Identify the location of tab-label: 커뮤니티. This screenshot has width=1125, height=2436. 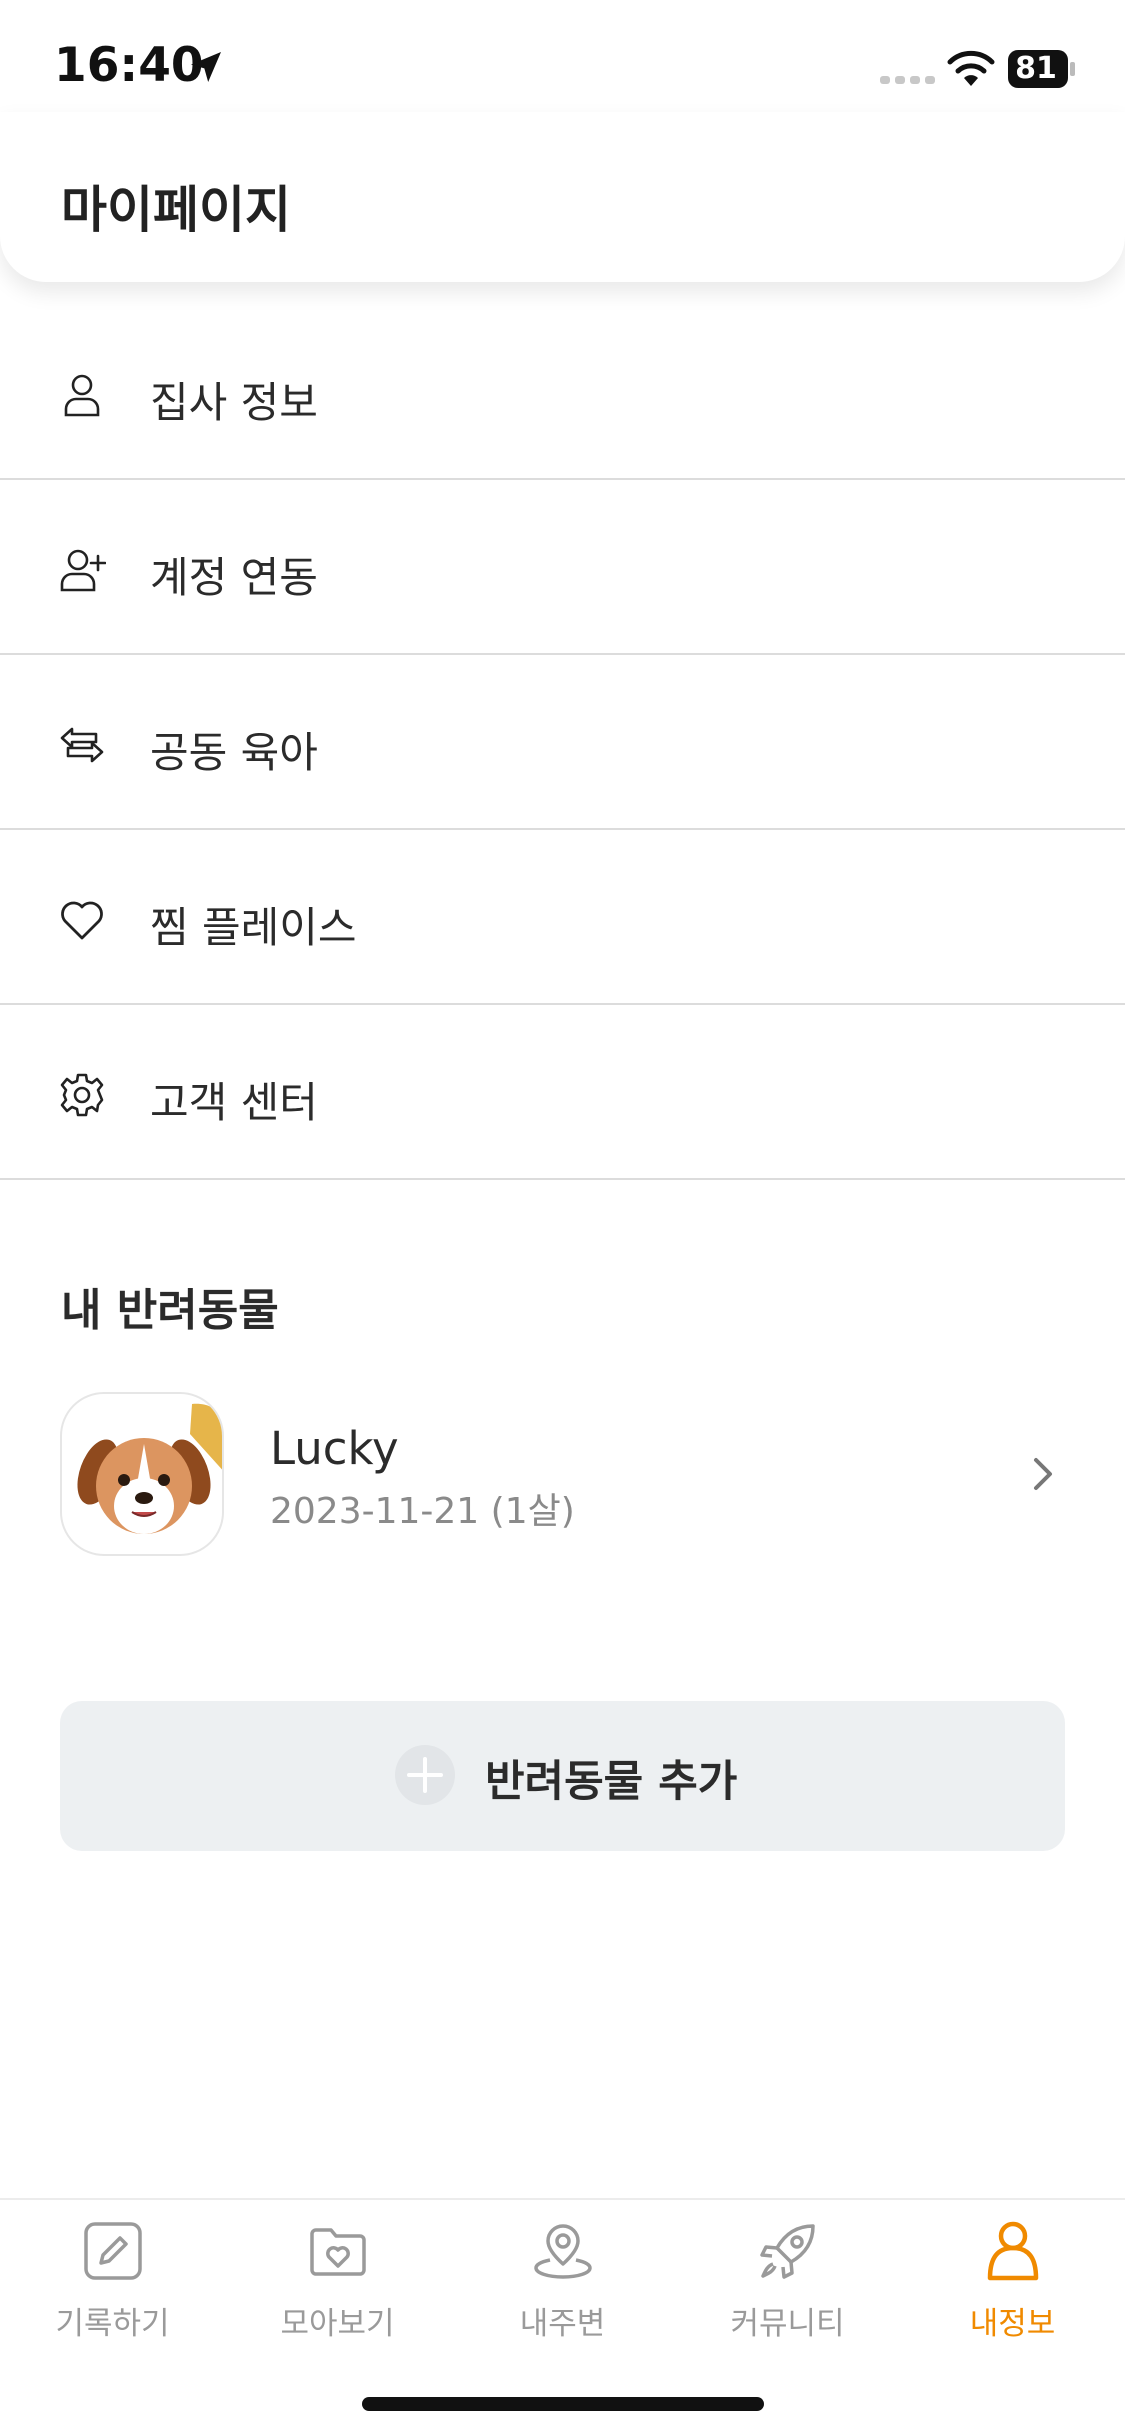
(787, 2324).